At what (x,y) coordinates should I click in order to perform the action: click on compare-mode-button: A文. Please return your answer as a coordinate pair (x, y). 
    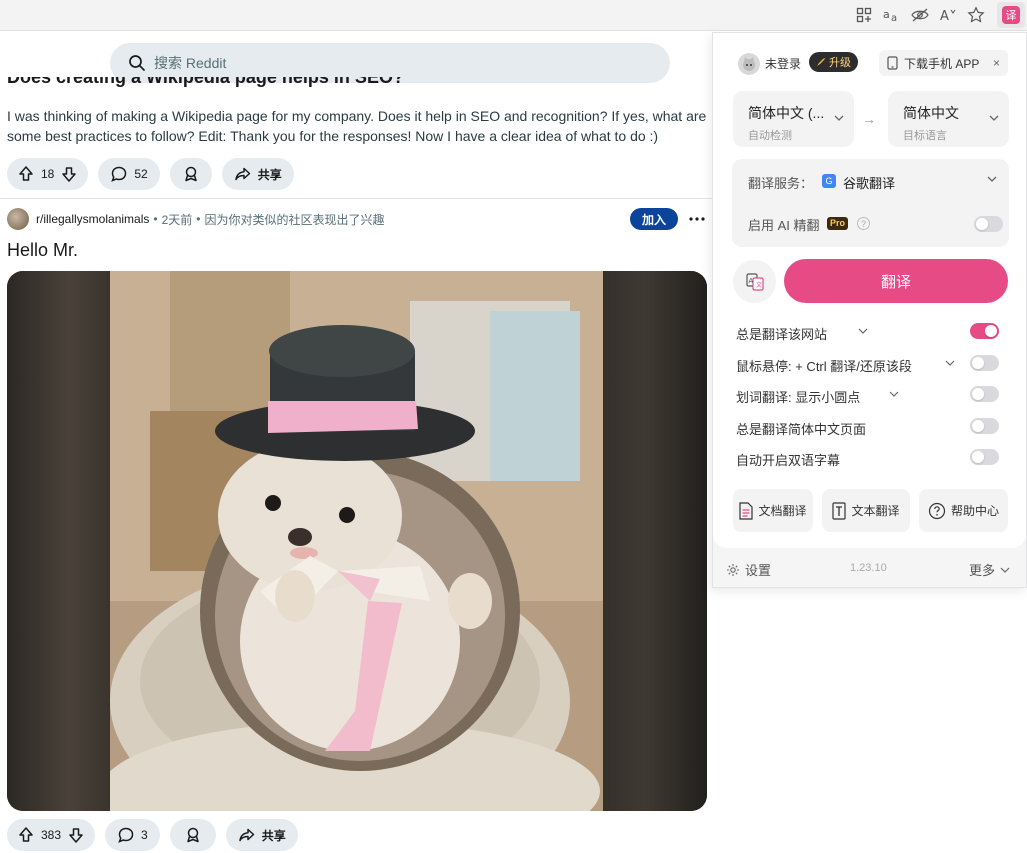
    Looking at the image, I should click on (754, 281).